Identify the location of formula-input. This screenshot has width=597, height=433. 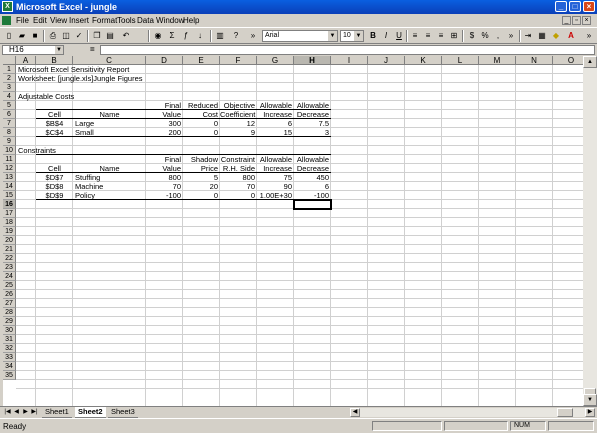
(347, 50).